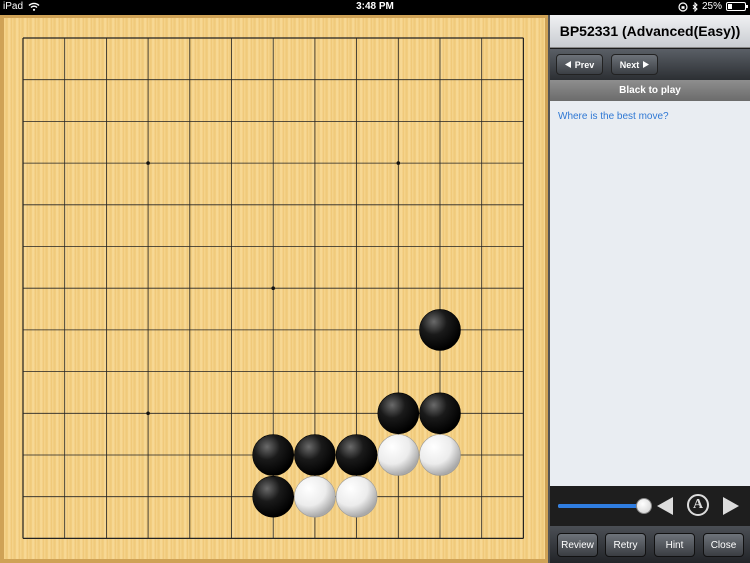 This screenshot has height=563, width=750. What do you see at coordinates (644, 506) in the screenshot?
I see `slider-thumb` at bounding box center [644, 506].